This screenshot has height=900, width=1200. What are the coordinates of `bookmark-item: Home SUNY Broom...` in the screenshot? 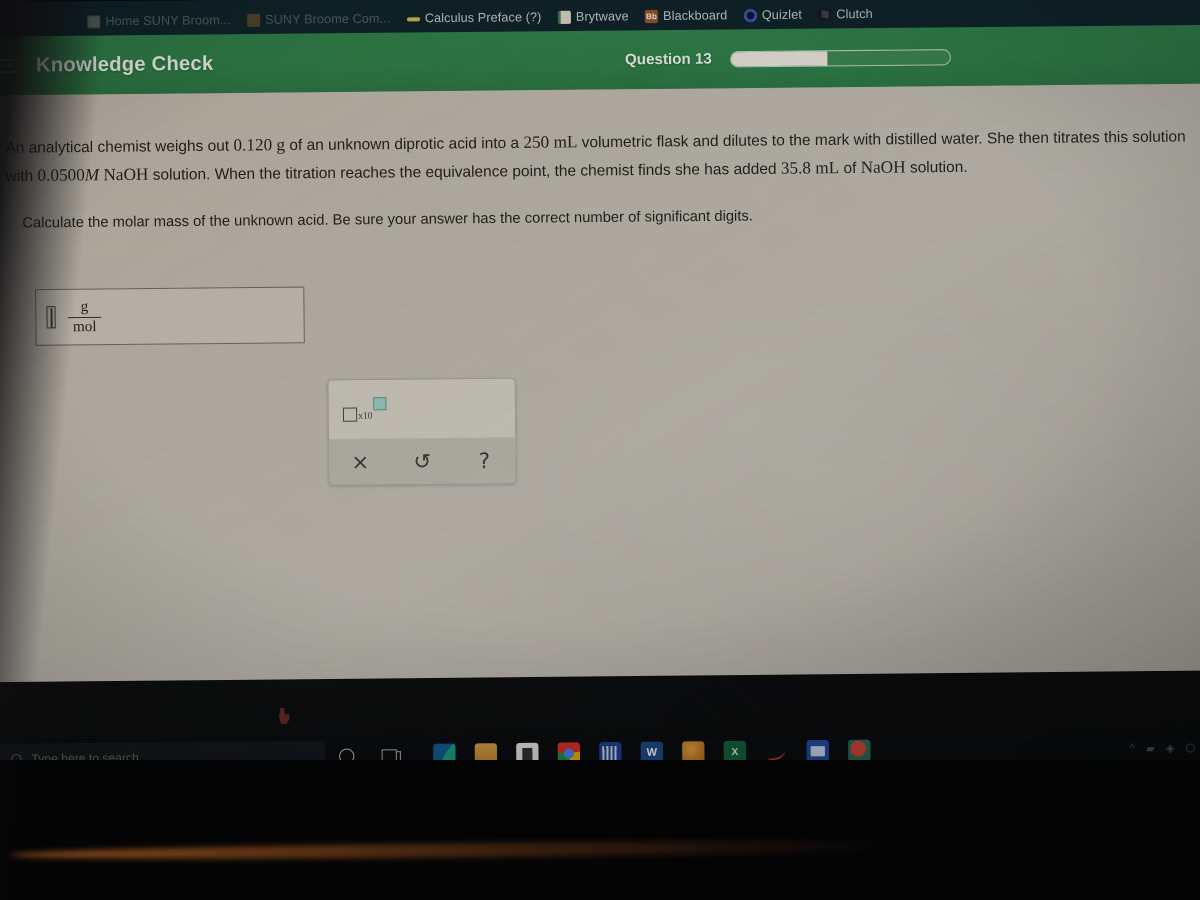 It's located at (159, 21).